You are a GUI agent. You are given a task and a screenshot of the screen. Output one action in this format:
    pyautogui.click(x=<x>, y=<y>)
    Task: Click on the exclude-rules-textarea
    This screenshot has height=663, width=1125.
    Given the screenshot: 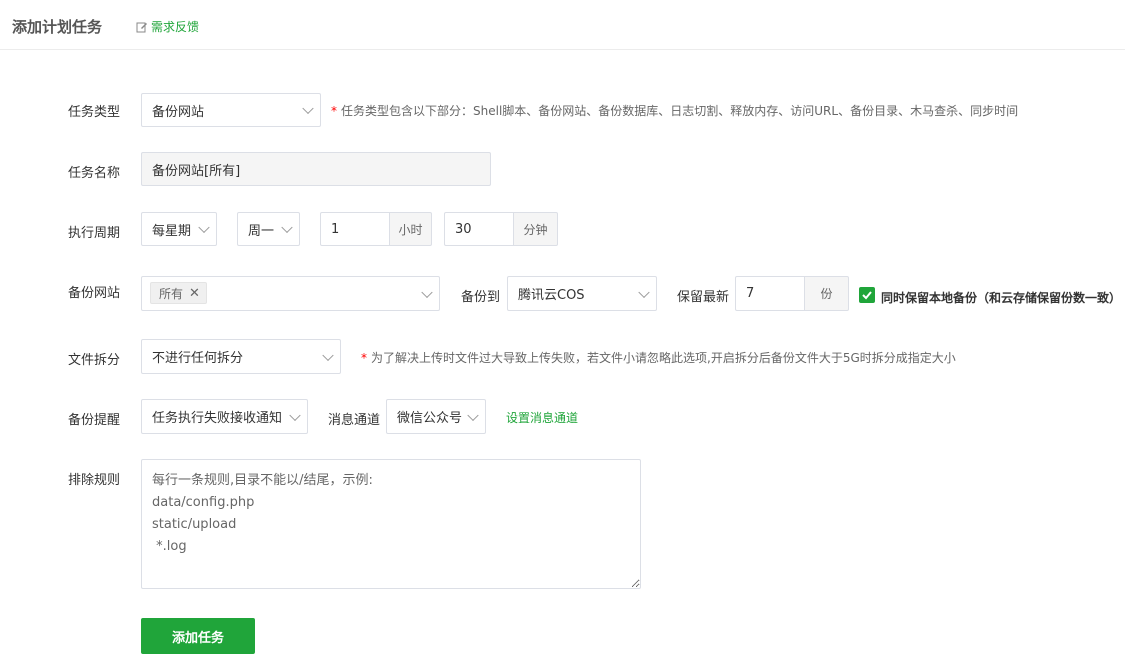 What is the action you would take?
    pyautogui.click(x=391, y=524)
    